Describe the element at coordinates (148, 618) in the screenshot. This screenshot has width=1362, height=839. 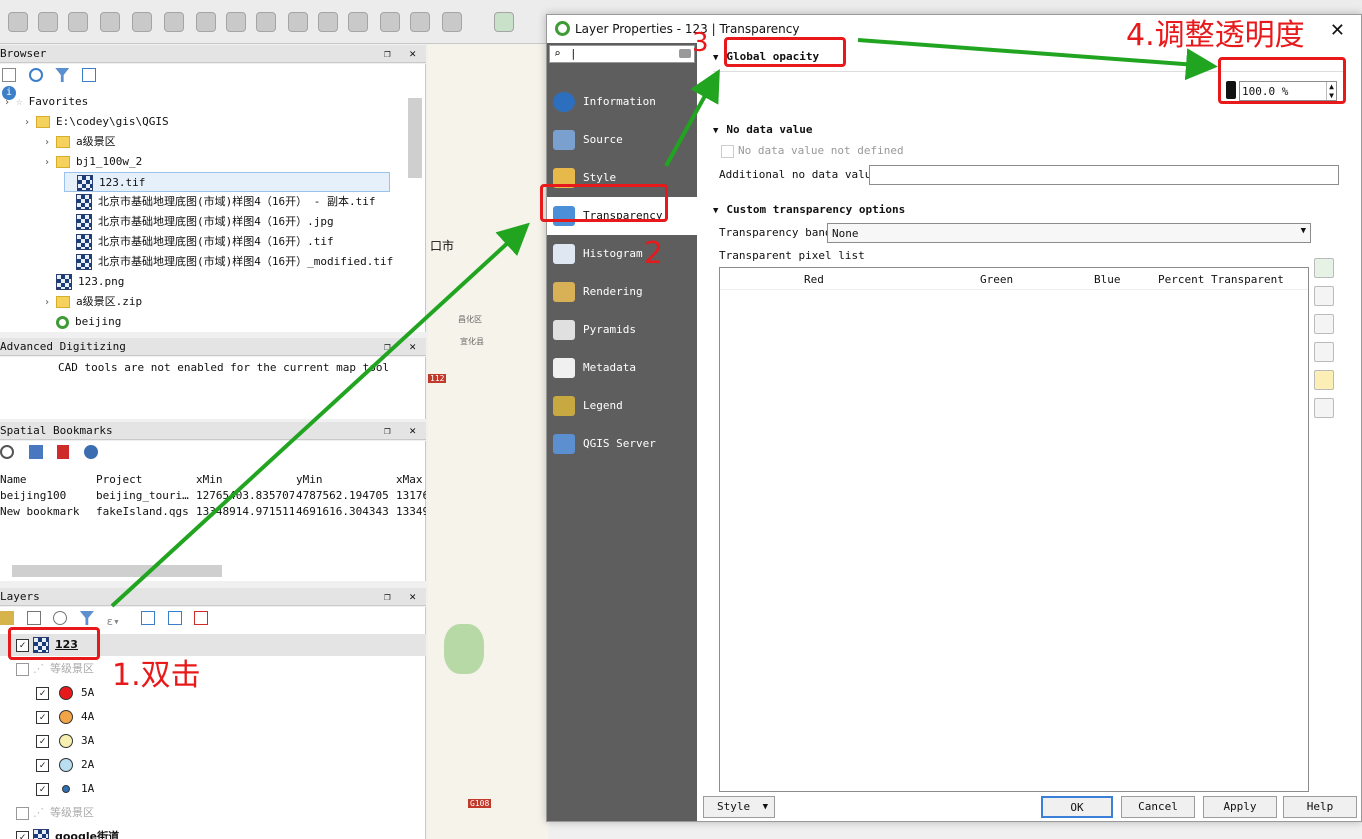
I see `expand-all-icon` at that location.